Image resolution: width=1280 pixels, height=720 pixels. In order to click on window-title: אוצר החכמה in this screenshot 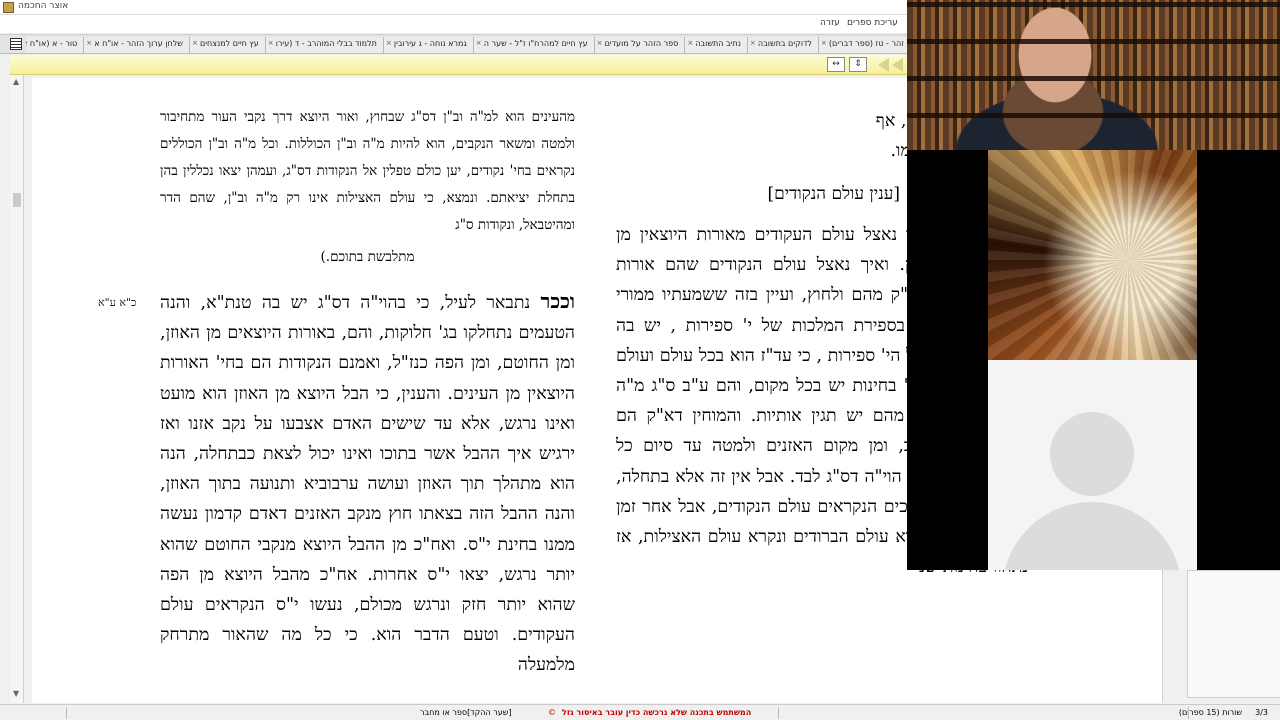, I will do `click(43, 6)`.